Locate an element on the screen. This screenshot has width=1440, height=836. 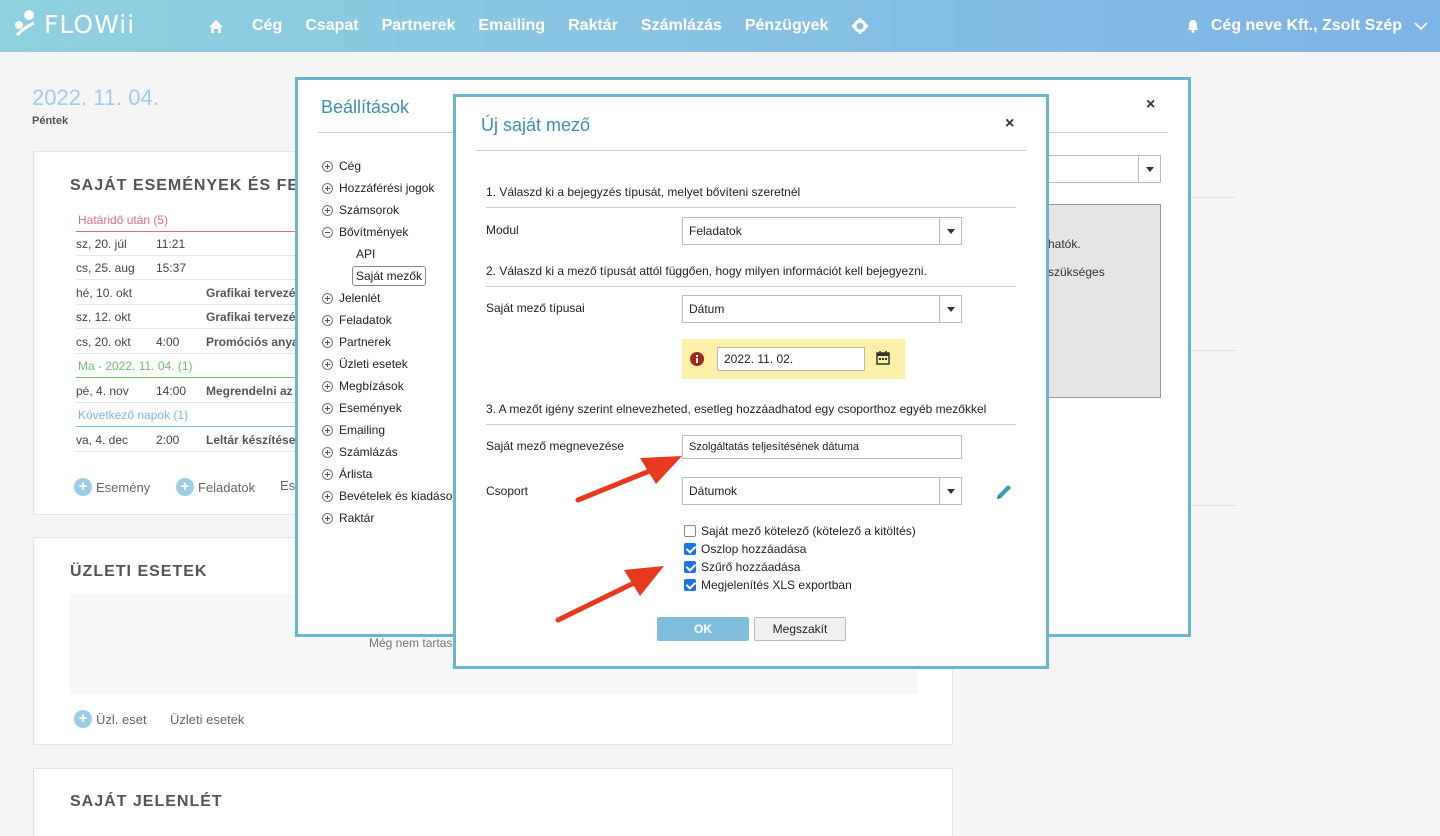
cases-title: ÜZLETI ESETEK is located at coordinates (139, 571).